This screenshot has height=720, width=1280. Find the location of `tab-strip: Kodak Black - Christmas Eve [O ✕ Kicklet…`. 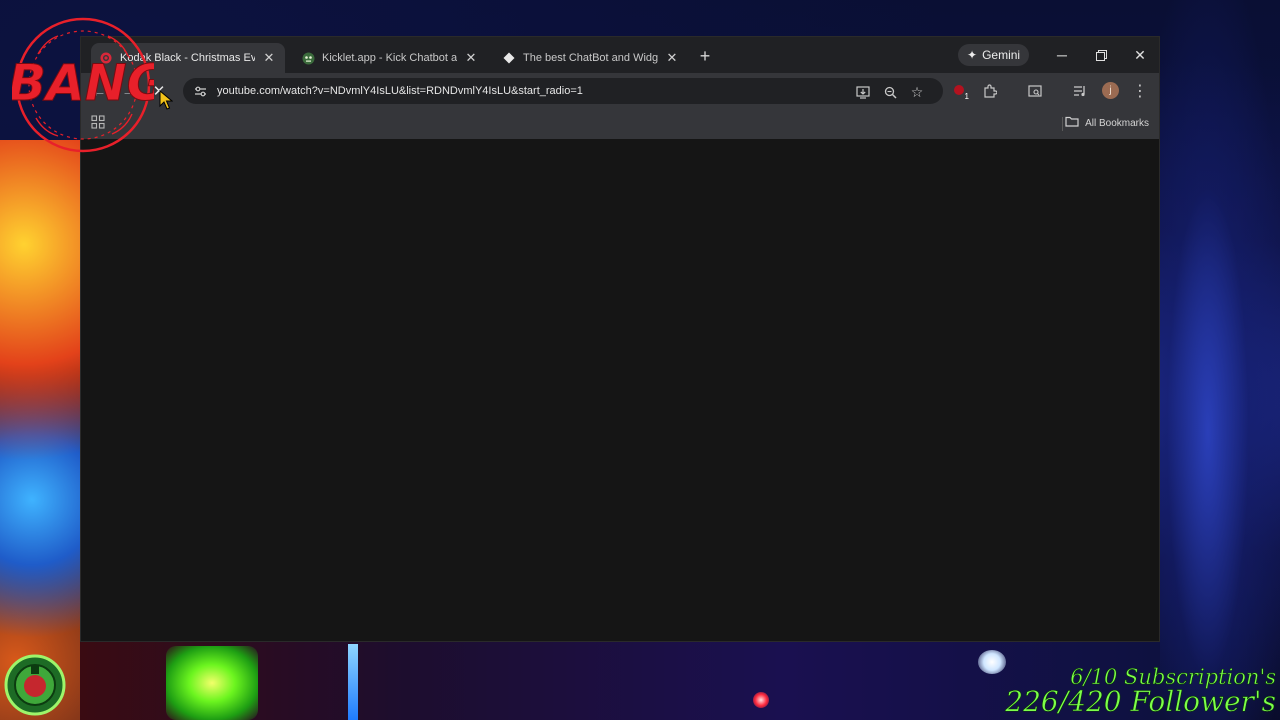

tab-strip: Kodak Black - Christmas Eve [O ✕ Kicklet… is located at coordinates (620, 55).